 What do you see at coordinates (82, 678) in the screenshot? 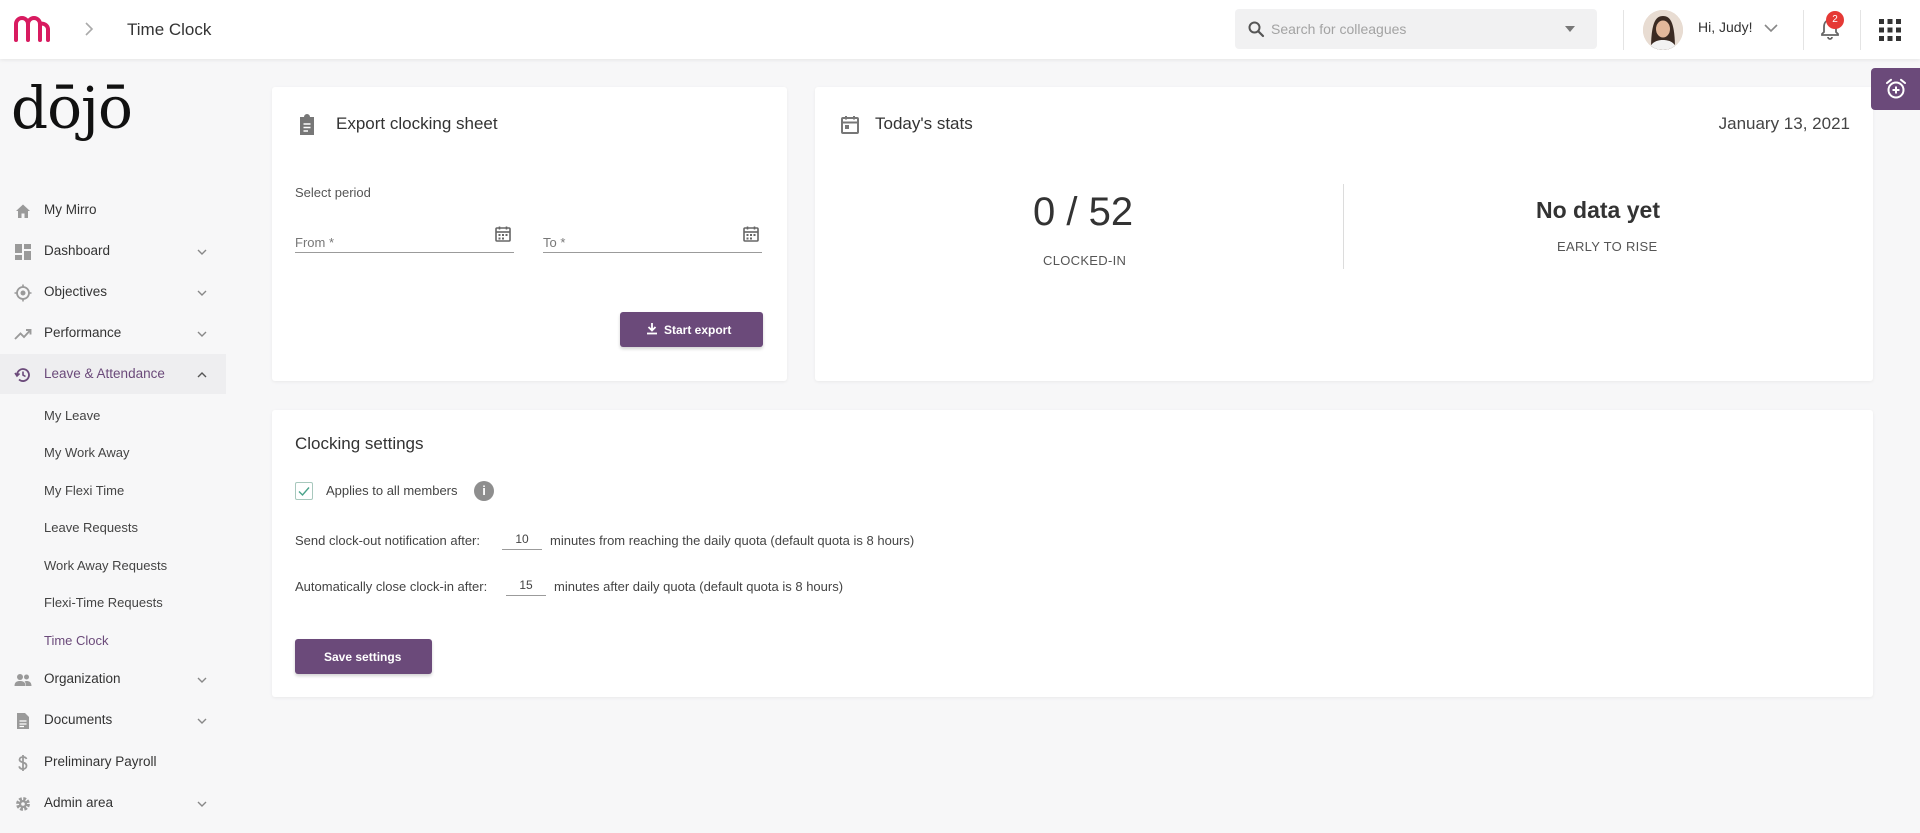
I see `sidebar-item-label: Organization` at bounding box center [82, 678].